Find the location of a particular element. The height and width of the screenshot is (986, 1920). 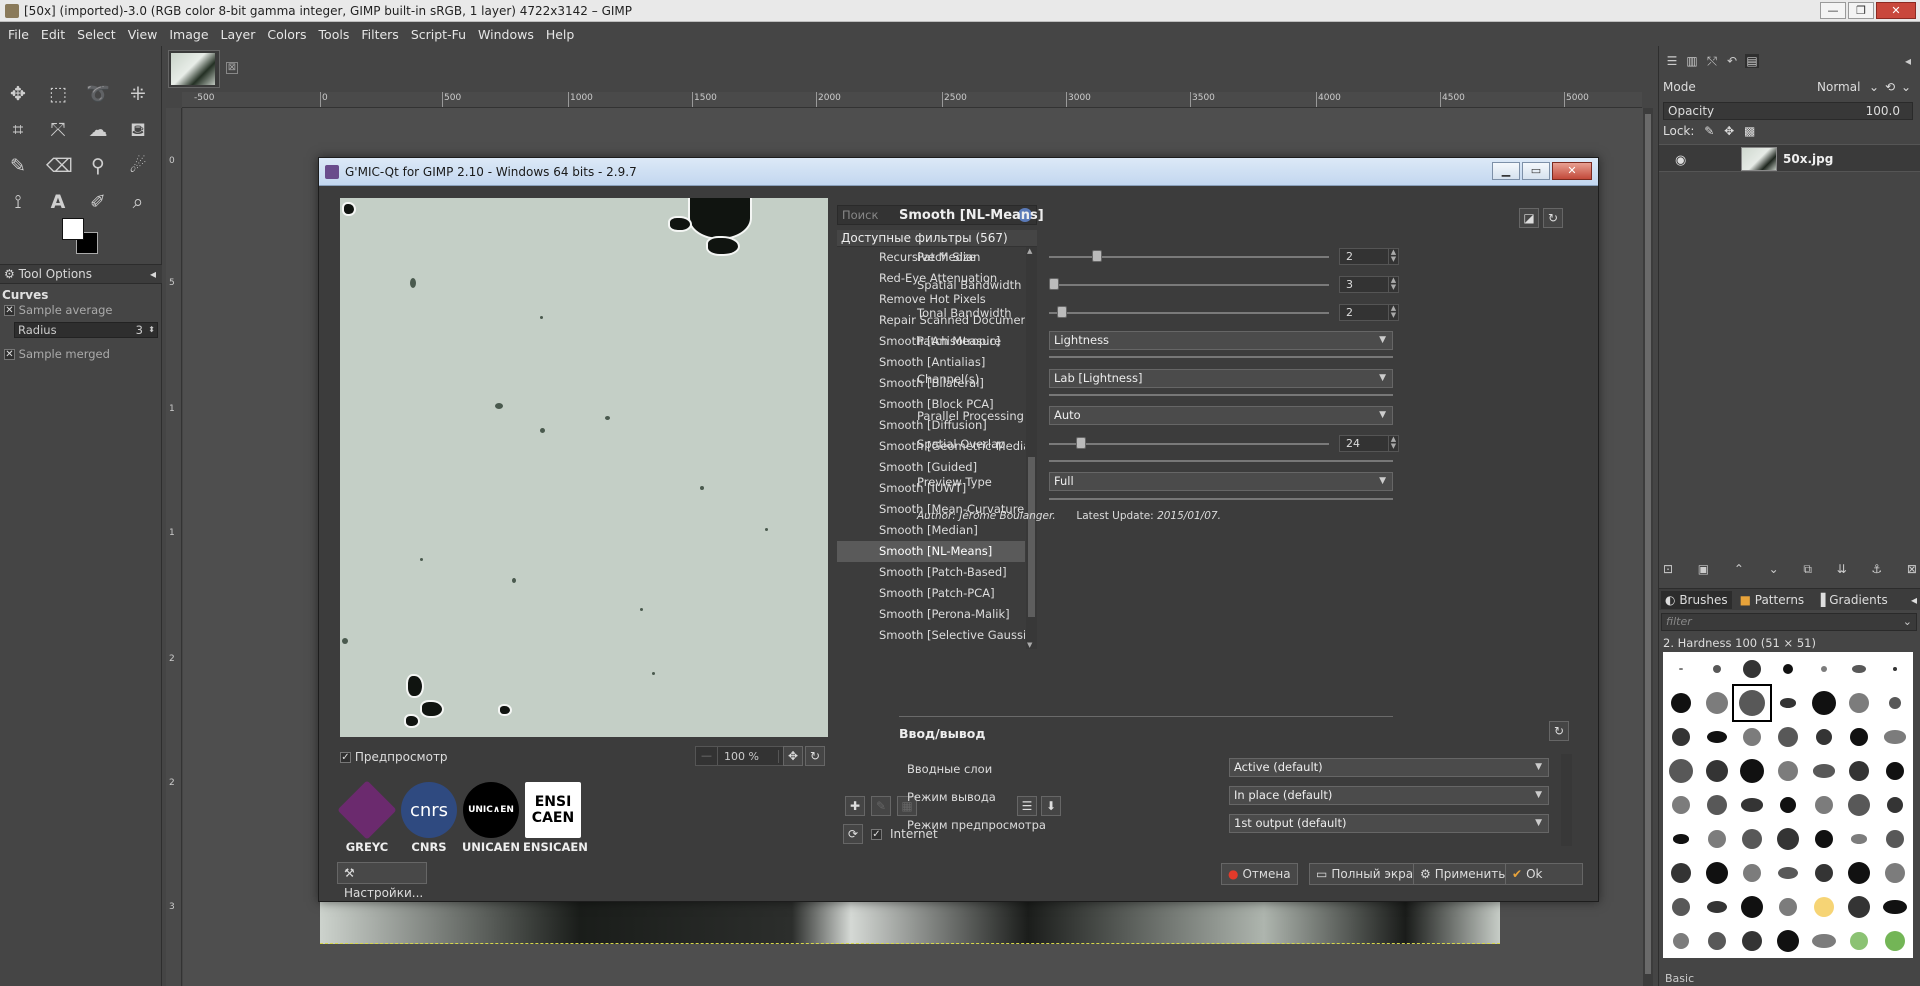

spatial-overlap-spin: 24 ▲ ▼ is located at coordinates (1369, 443).